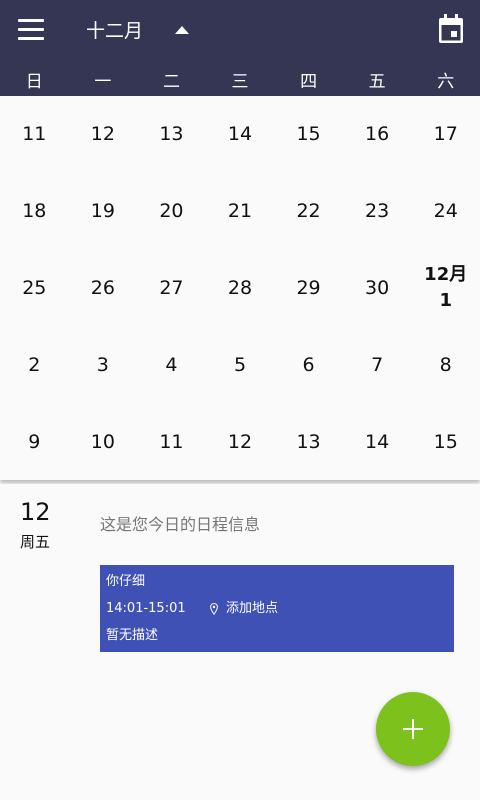  I want to click on schedule-info-text: 这是您今日的日程信息, so click(180, 524).